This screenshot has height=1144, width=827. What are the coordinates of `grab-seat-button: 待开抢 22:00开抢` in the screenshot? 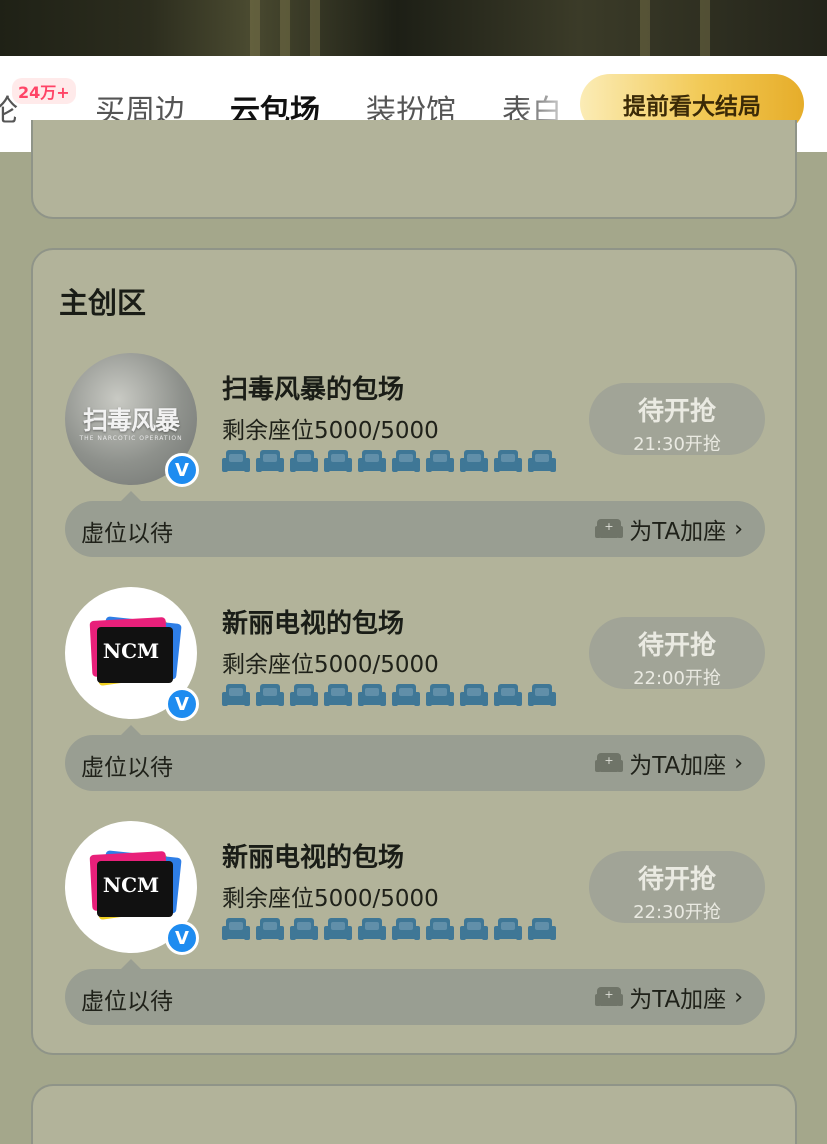 It's located at (677, 653).